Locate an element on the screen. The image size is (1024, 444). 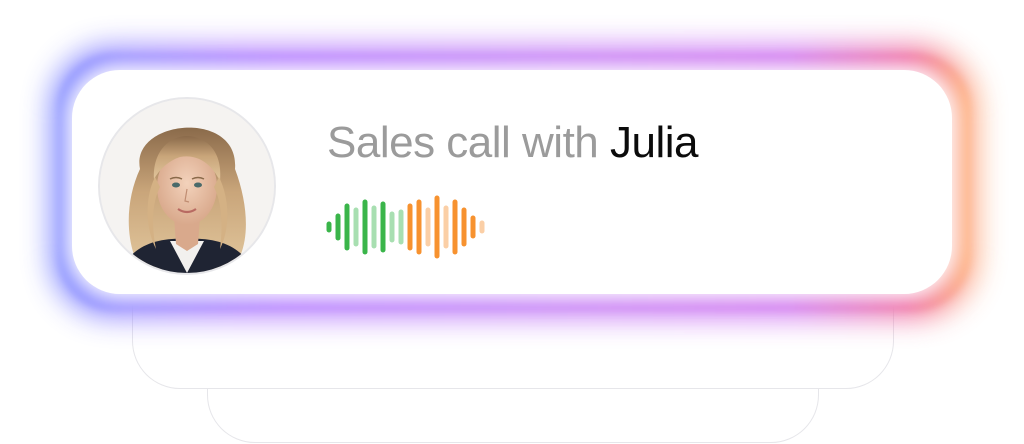
avatar is located at coordinates (187, 186).